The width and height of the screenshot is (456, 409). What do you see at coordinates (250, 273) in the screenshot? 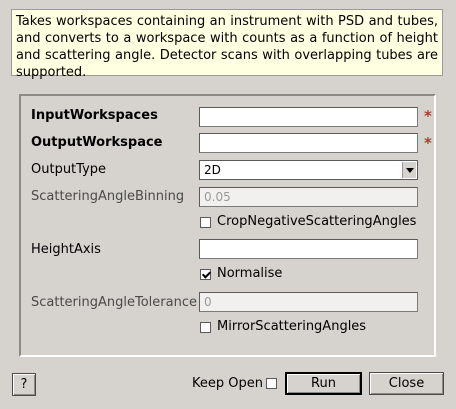
I see `normalise-label: Normalise` at bounding box center [250, 273].